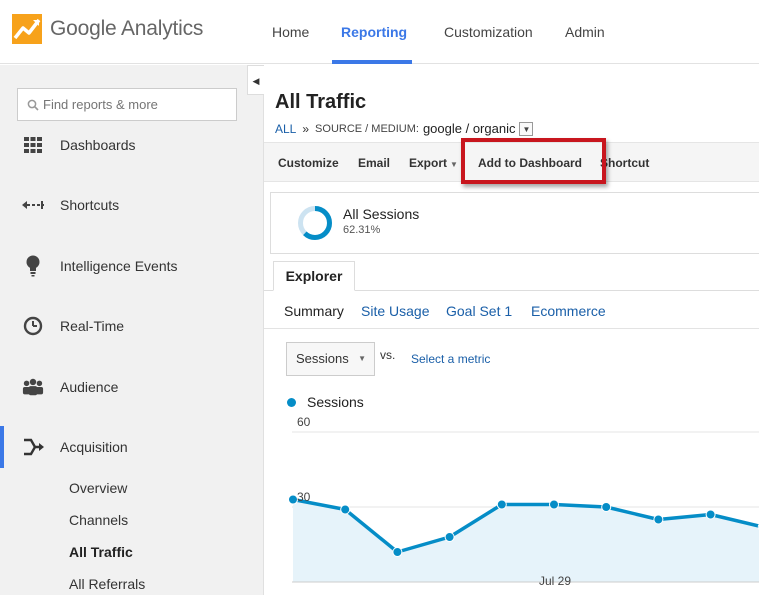 The width and height of the screenshot is (759, 595). What do you see at coordinates (533, 161) in the screenshot?
I see `annotation-highlight-box` at bounding box center [533, 161].